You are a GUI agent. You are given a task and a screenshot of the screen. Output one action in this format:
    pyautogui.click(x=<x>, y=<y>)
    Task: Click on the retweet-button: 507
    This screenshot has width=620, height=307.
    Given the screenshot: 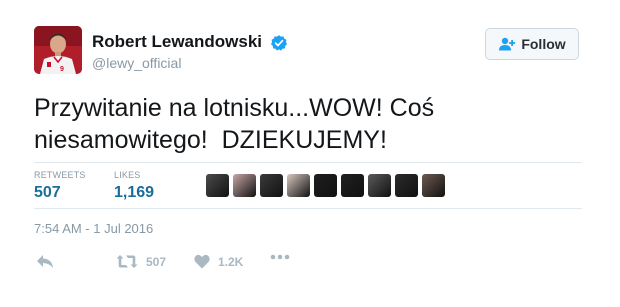 What is the action you would take?
    pyautogui.click(x=141, y=261)
    